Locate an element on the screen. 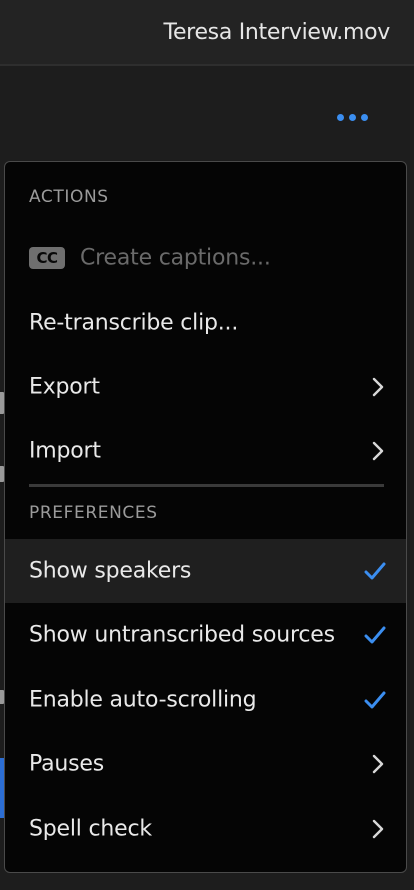 The height and width of the screenshot is (890, 414). menu-item-import: Import is located at coordinates (205, 451).